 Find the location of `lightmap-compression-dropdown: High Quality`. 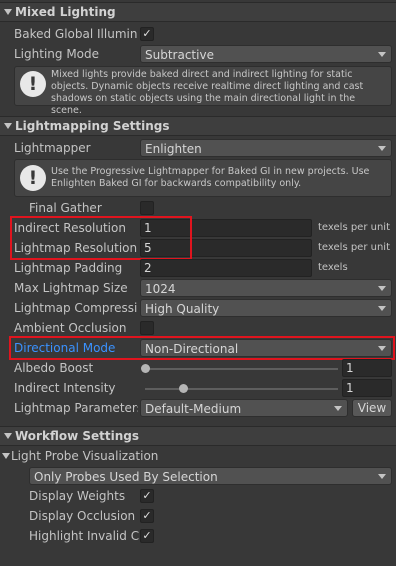

lightmap-compression-dropdown: High Quality is located at coordinates (266, 308).